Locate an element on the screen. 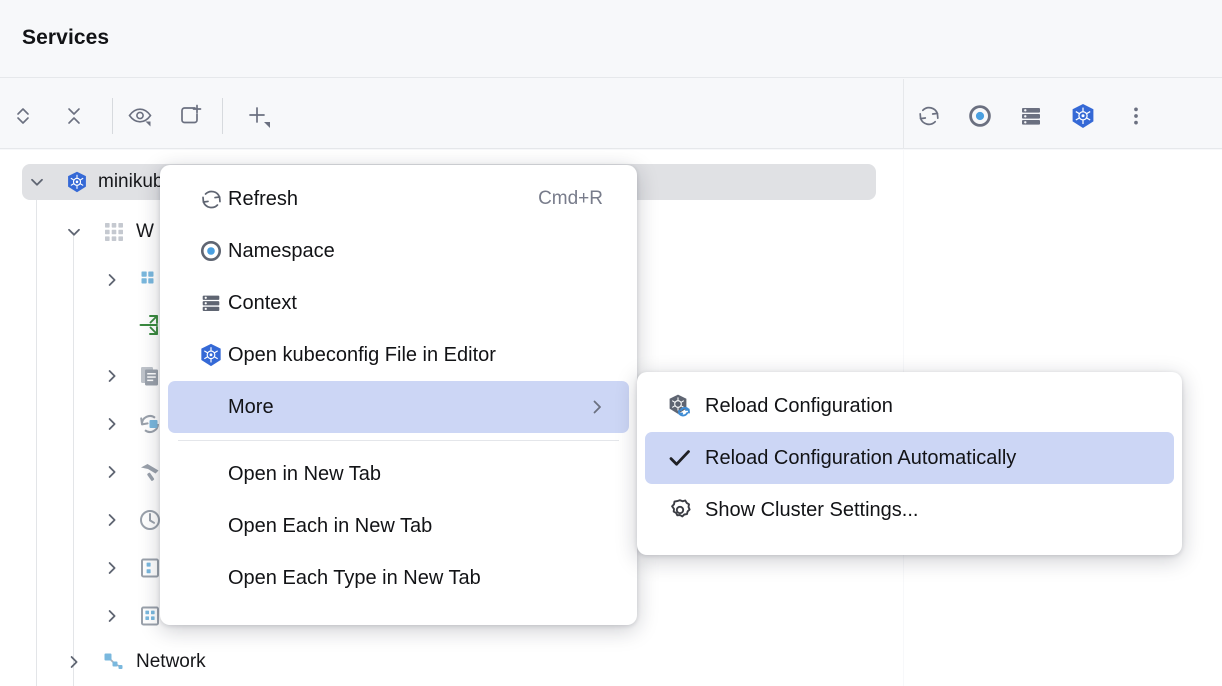 This screenshot has width=1222, height=686. add-tab-icon is located at coordinates (191, 116).